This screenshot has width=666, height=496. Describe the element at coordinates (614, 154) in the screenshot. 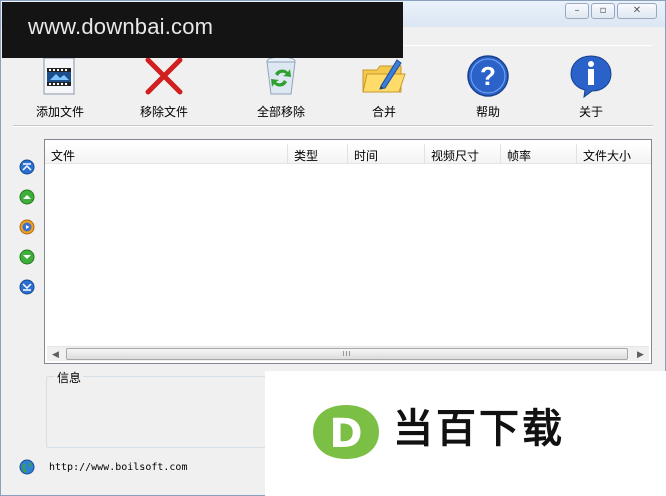

I see `column-header-file-size: 文件大小` at that location.